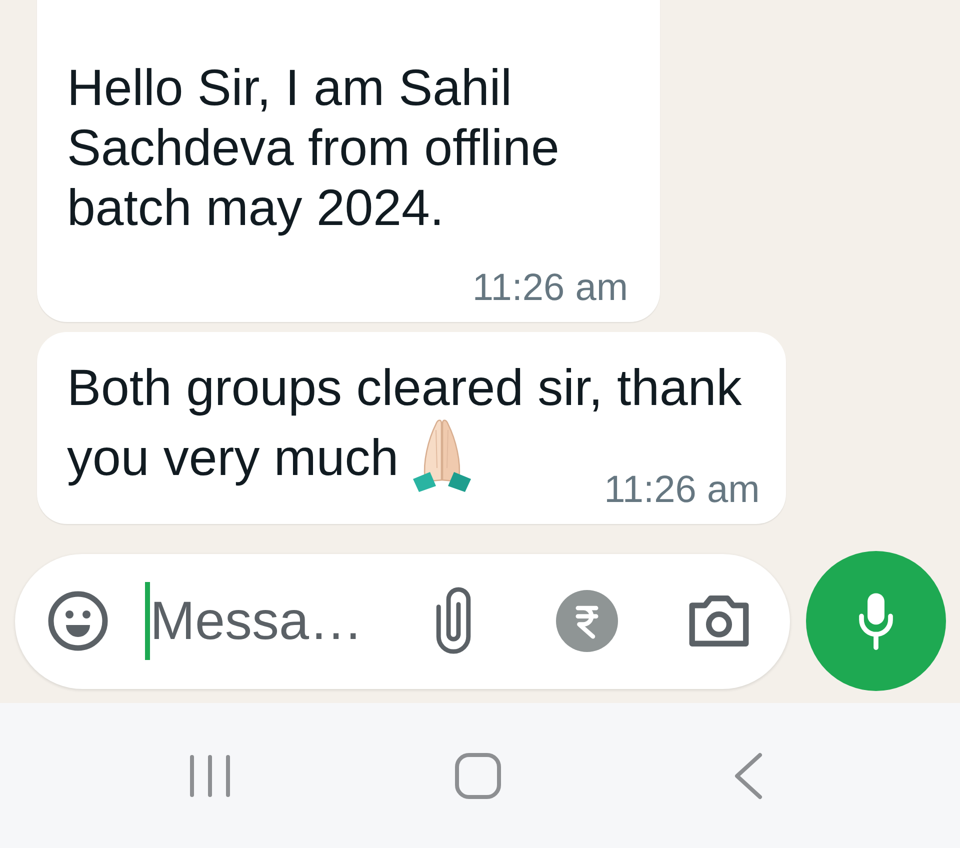 This screenshot has height=848, width=960. What do you see at coordinates (441, 455) in the screenshot?
I see `folded-hands-icon` at bounding box center [441, 455].